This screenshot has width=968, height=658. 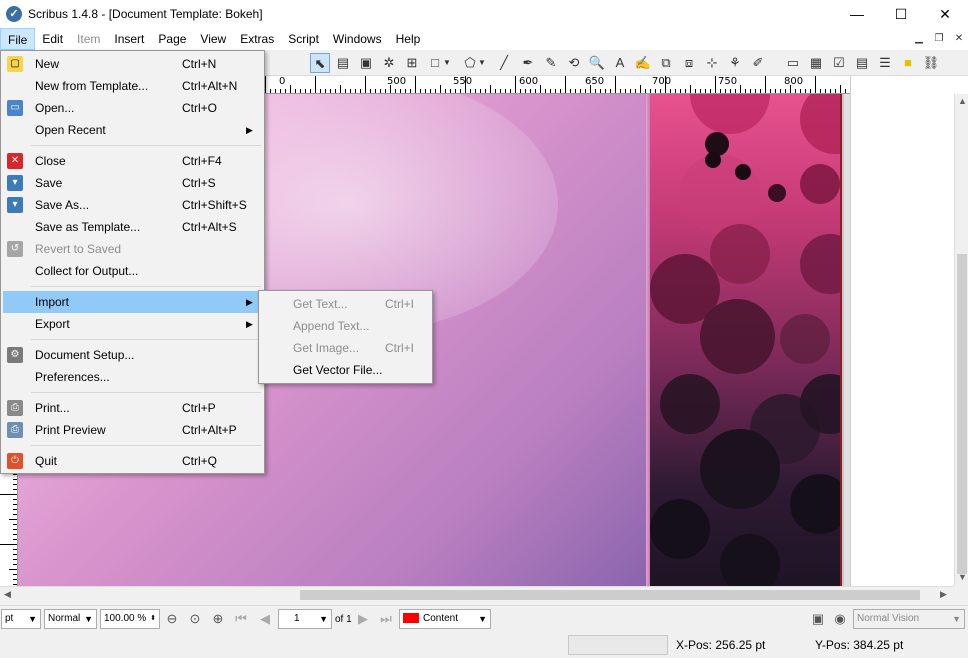 I want to click on zoom-tool-icon: 🔍, so click(x=597, y=63).